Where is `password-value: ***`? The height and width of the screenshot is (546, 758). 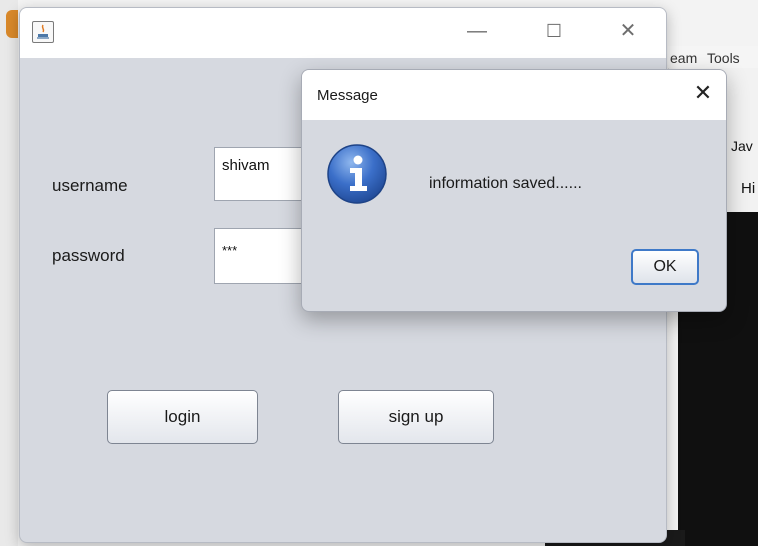
password-value: *** is located at coordinates (230, 250).